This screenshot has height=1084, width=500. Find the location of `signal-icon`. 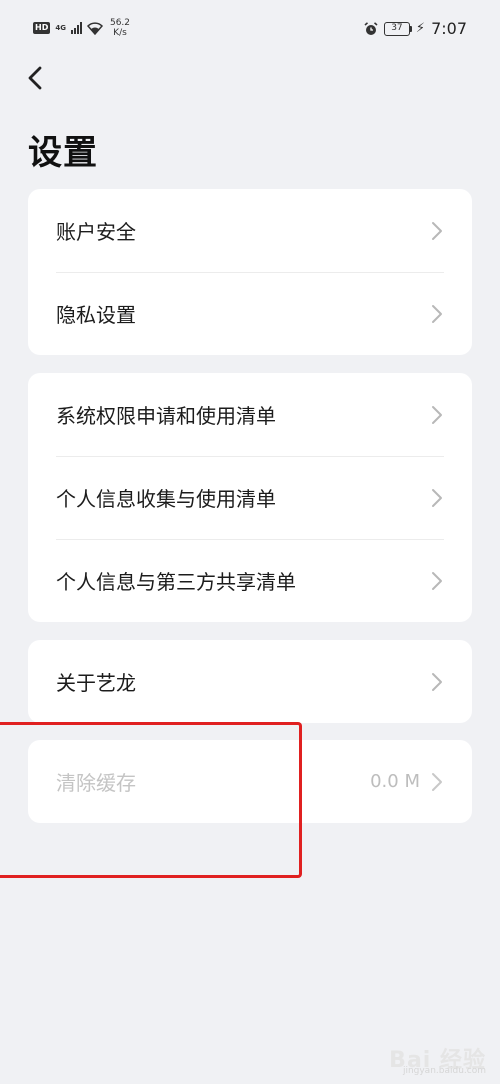

signal-icon is located at coordinates (76, 28).